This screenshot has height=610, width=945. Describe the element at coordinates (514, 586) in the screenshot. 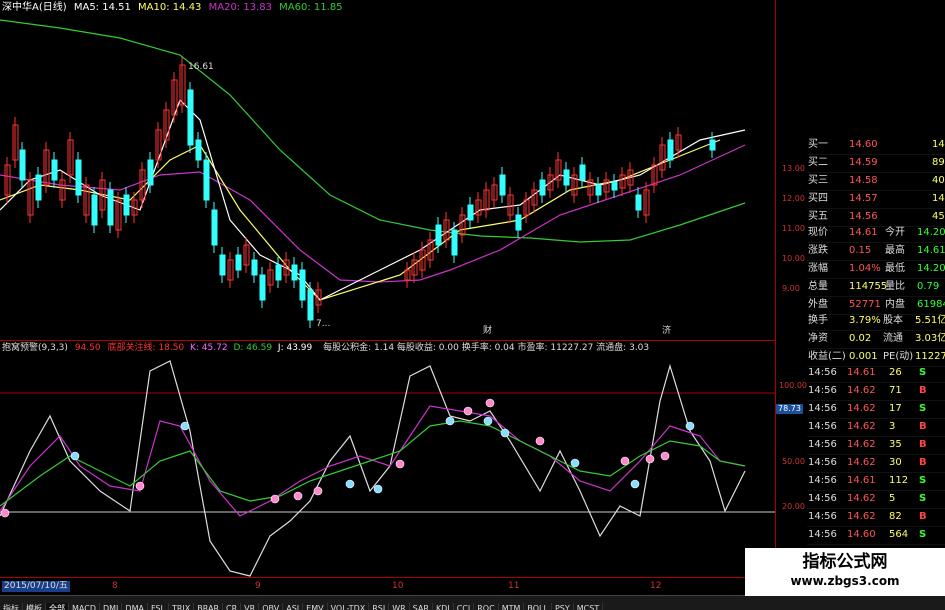

I see `month-label: 11` at that location.